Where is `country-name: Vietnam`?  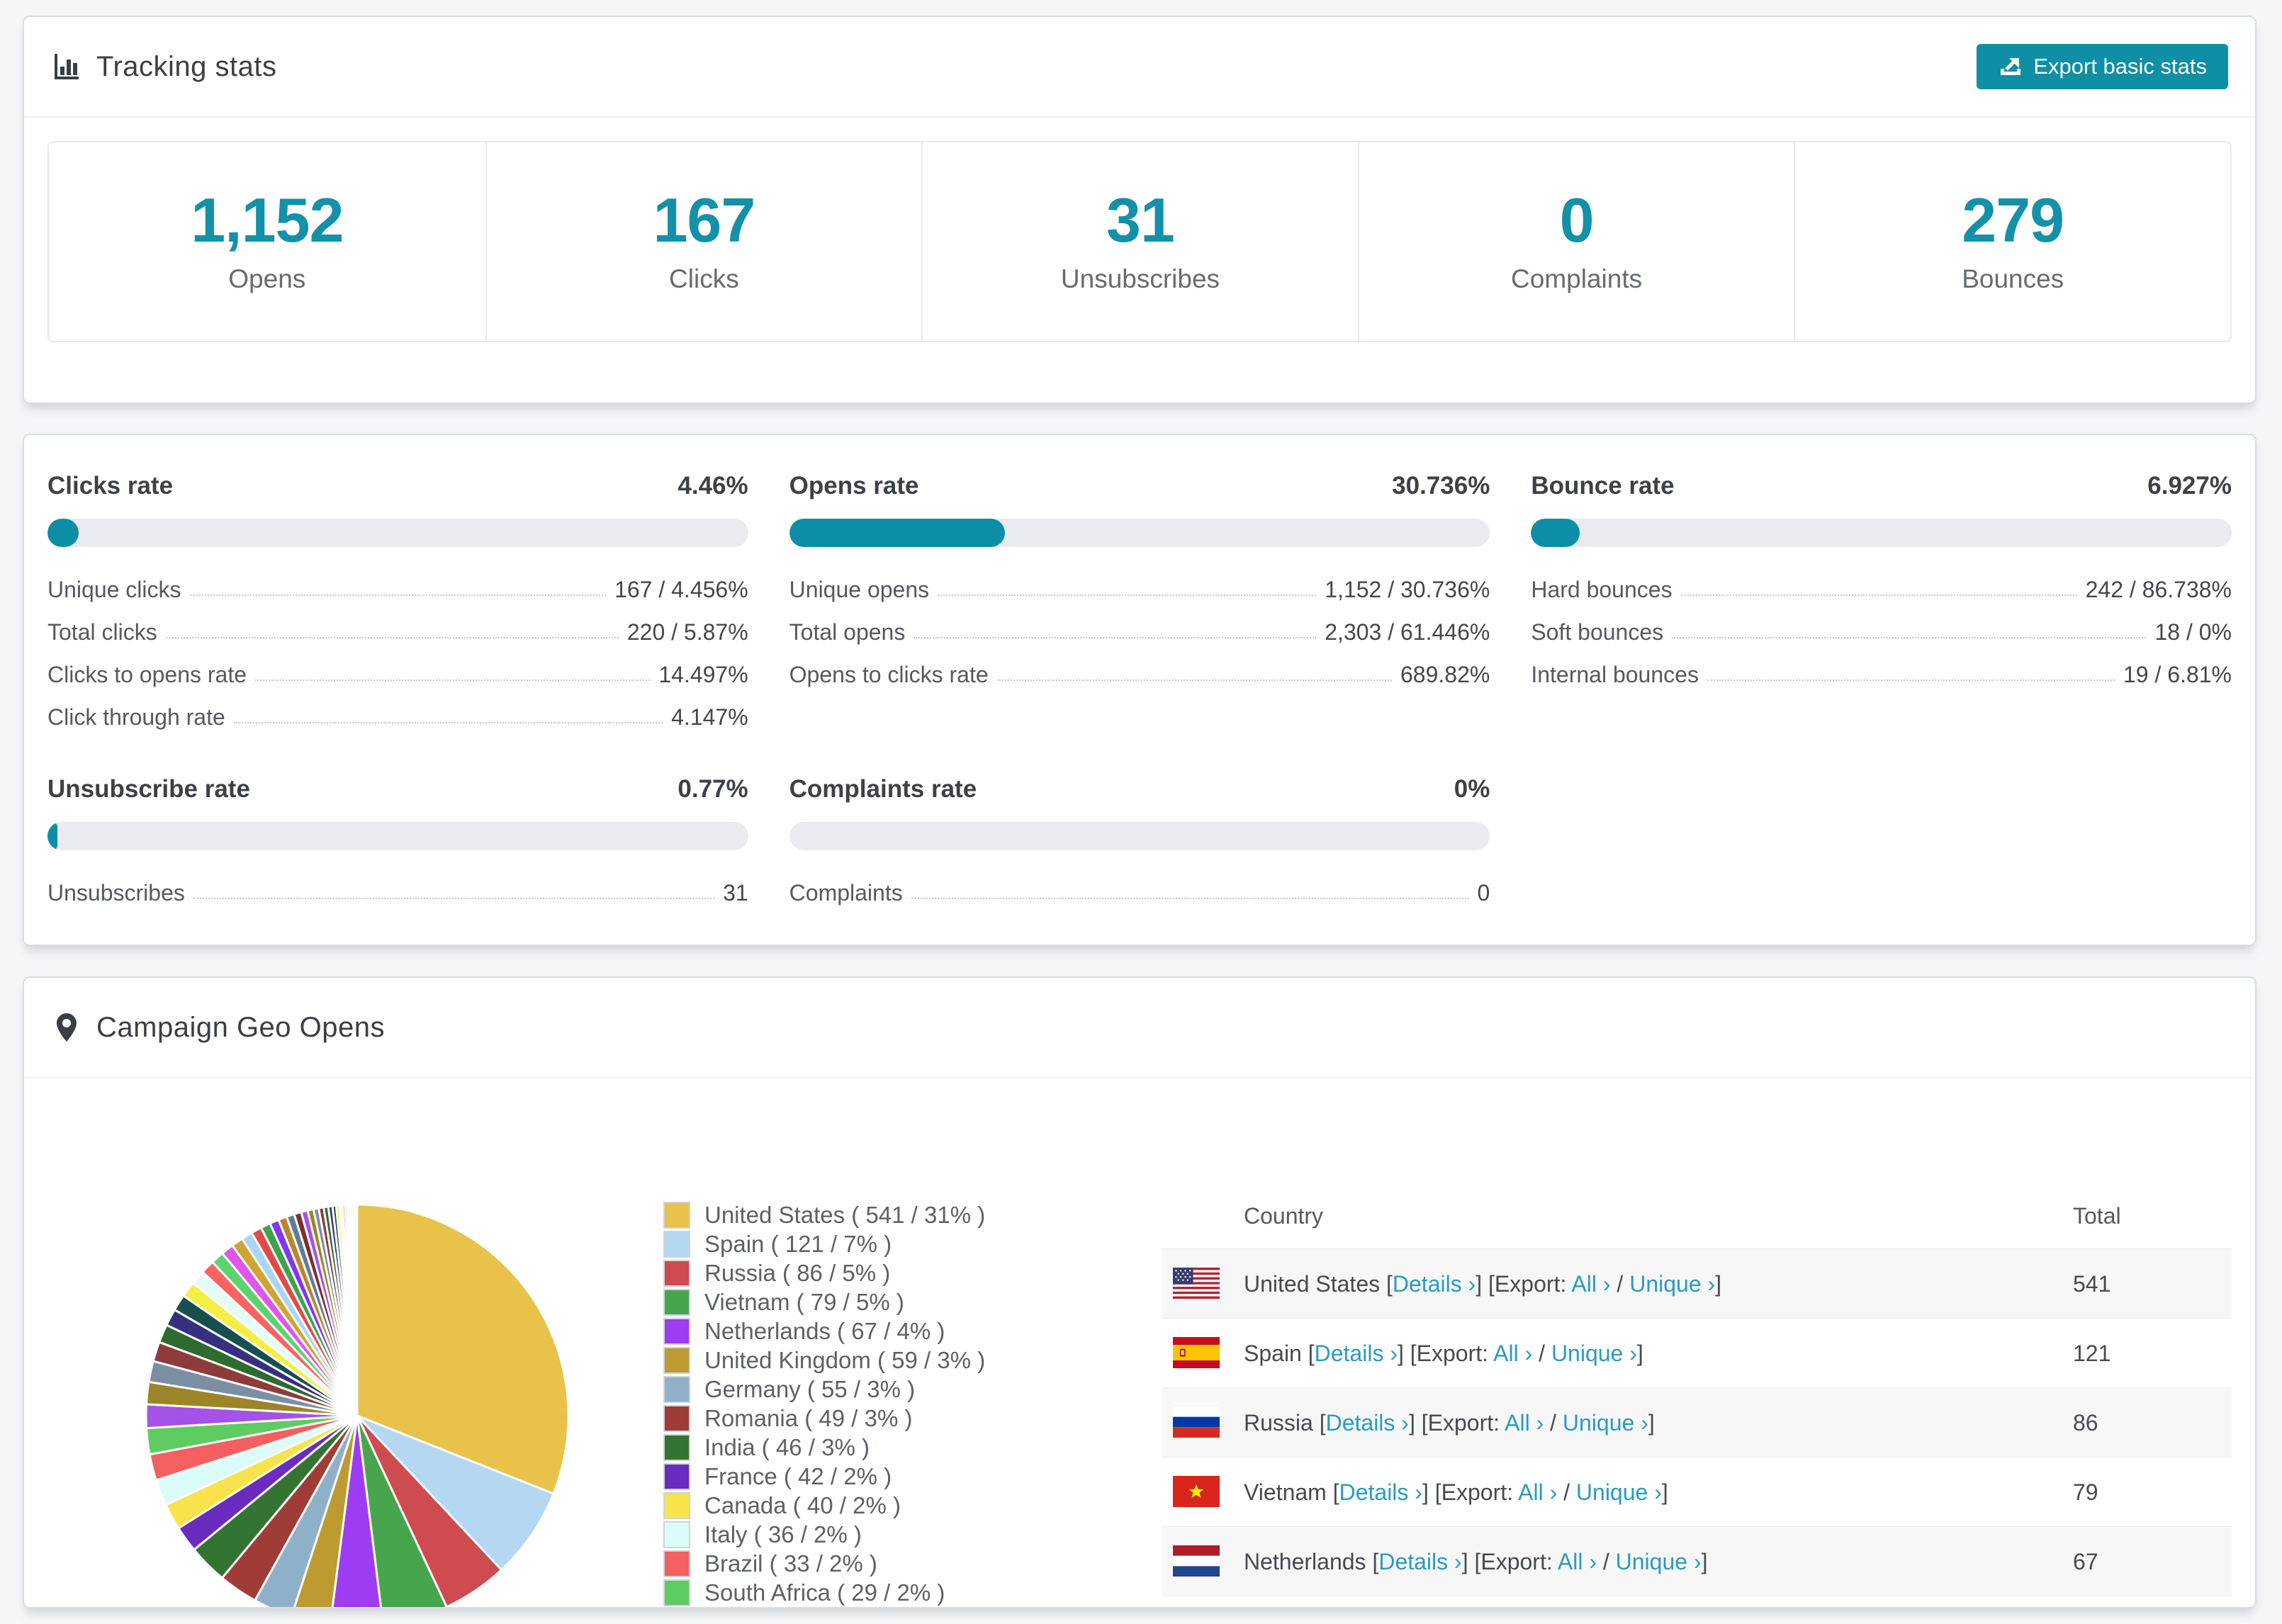 country-name: Vietnam is located at coordinates (1288, 1492).